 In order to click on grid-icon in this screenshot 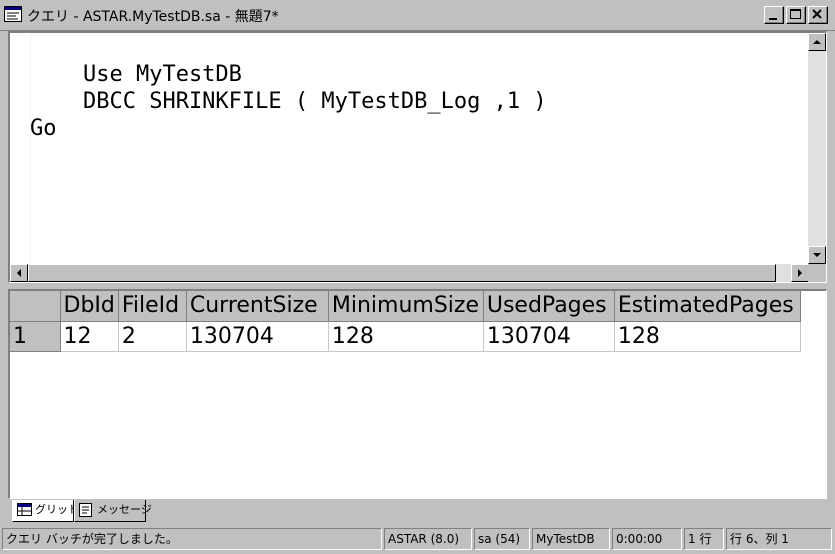, I will do `click(24, 513)`.